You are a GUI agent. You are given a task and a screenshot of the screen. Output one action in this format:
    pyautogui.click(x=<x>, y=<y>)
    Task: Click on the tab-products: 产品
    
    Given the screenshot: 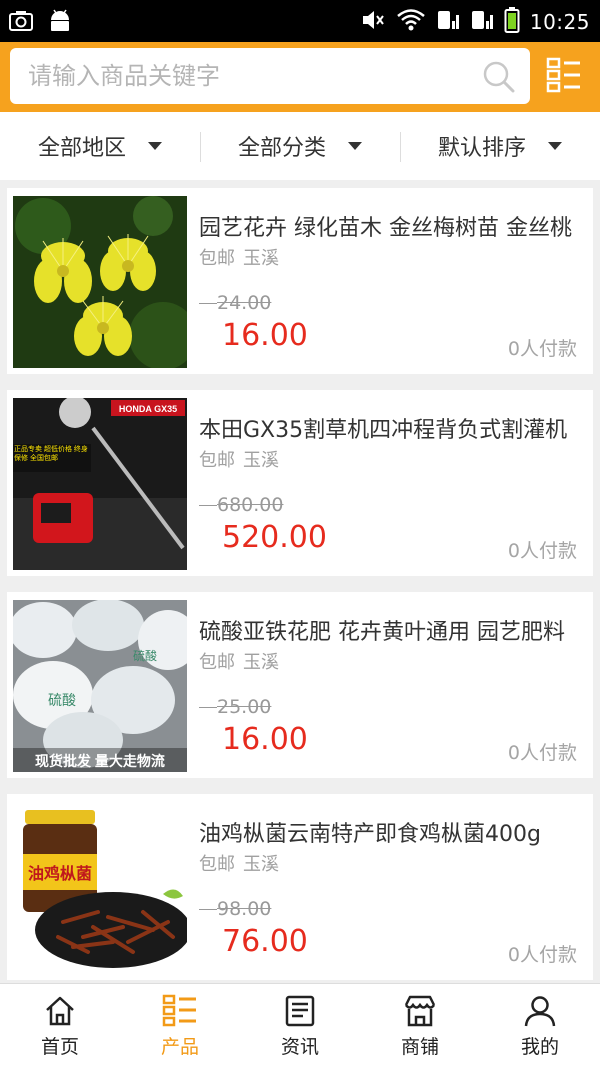 What is the action you would take?
    pyautogui.click(x=180, y=1025)
    